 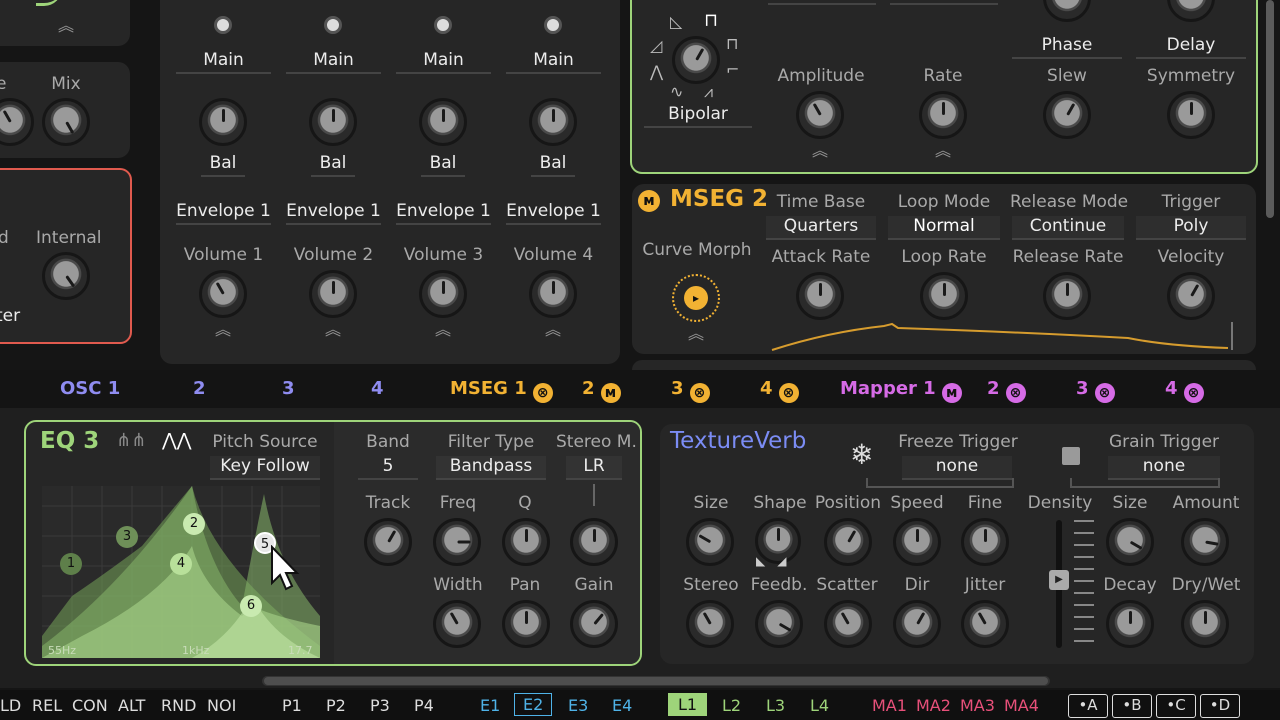 What do you see at coordinates (251, 606) in the screenshot?
I see `eq-node-6: 6` at bounding box center [251, 606].